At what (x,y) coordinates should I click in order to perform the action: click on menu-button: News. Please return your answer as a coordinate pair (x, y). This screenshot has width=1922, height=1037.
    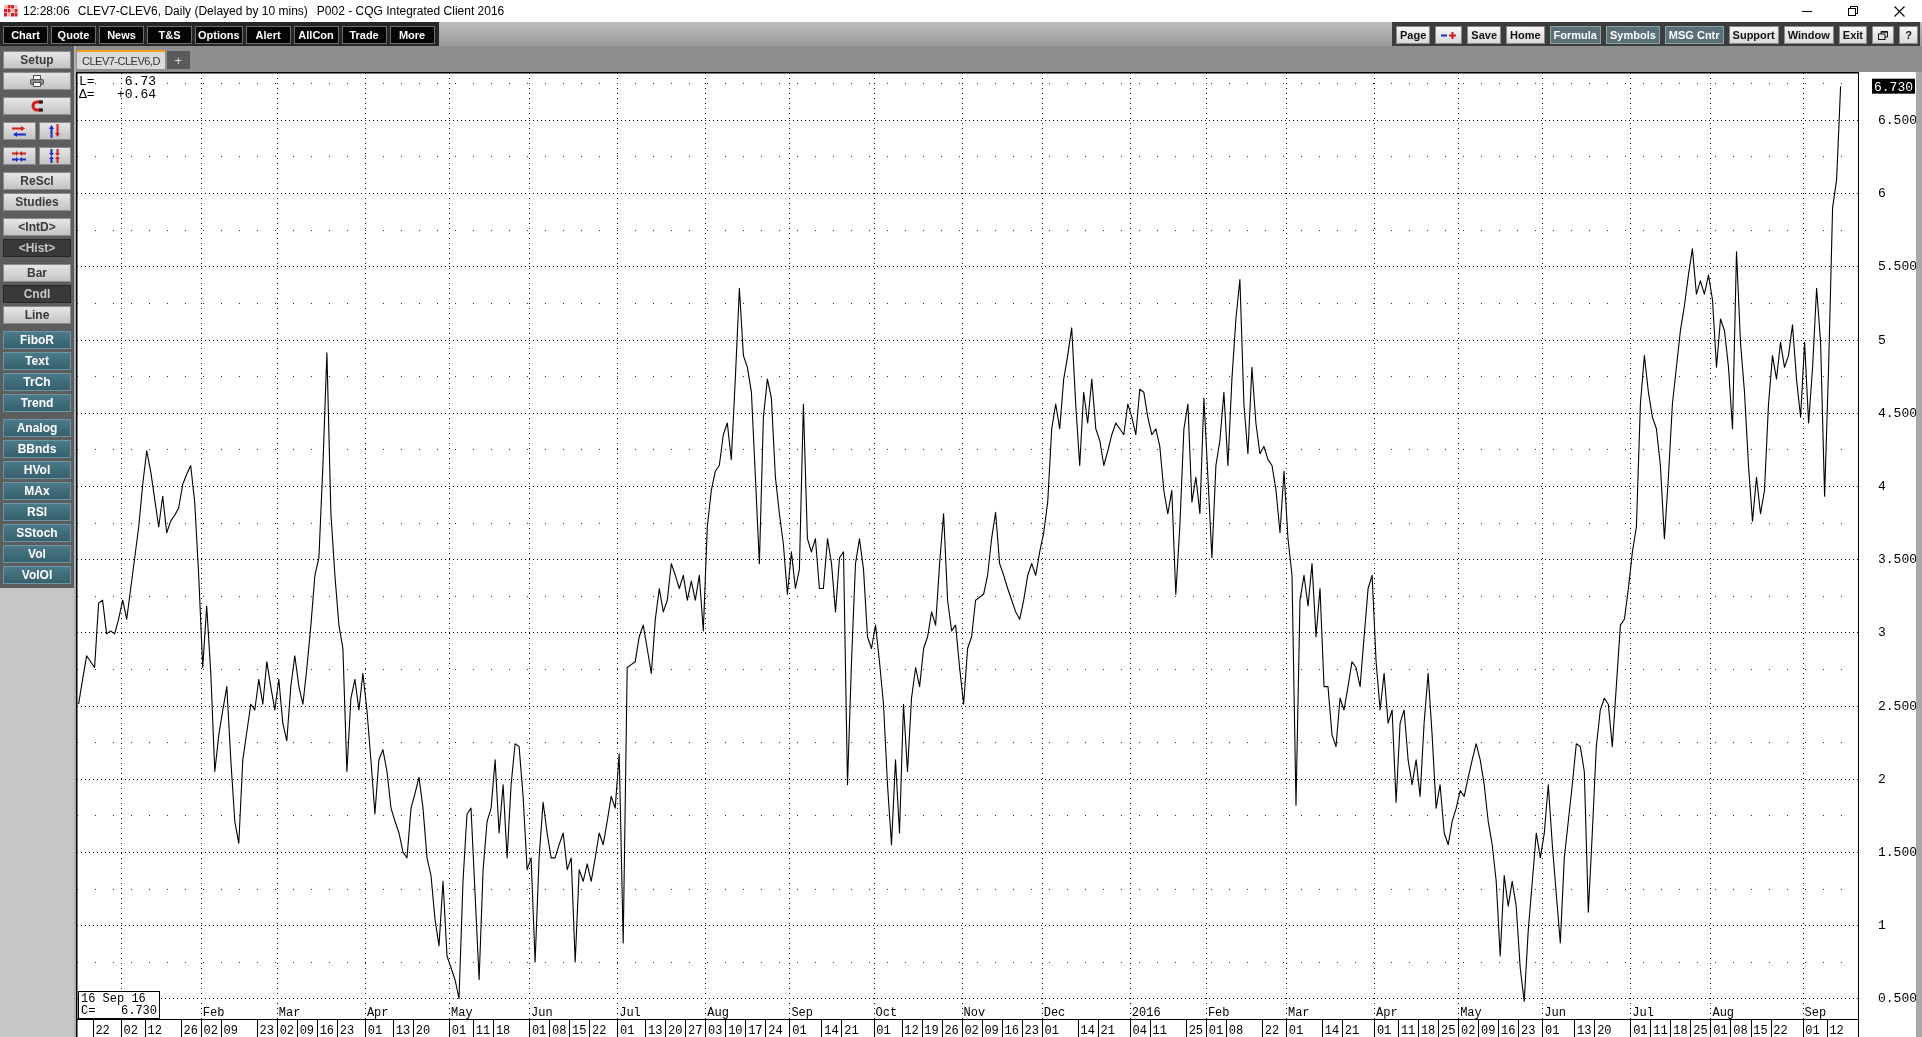
    Looking at the image, I should click on (121, 35).